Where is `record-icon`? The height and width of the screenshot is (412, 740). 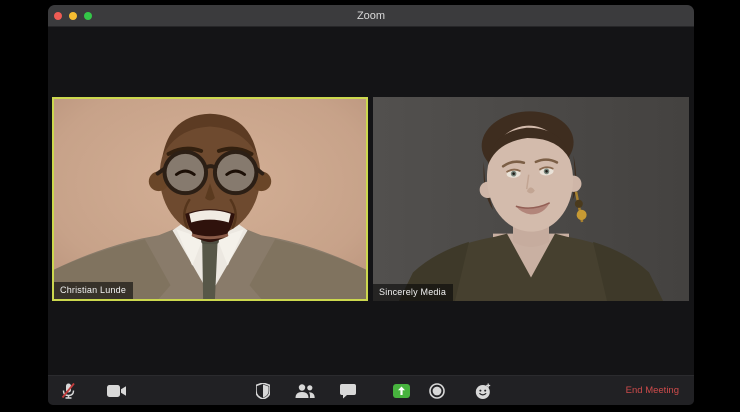 record-icon is located at coordinates (437, 391).